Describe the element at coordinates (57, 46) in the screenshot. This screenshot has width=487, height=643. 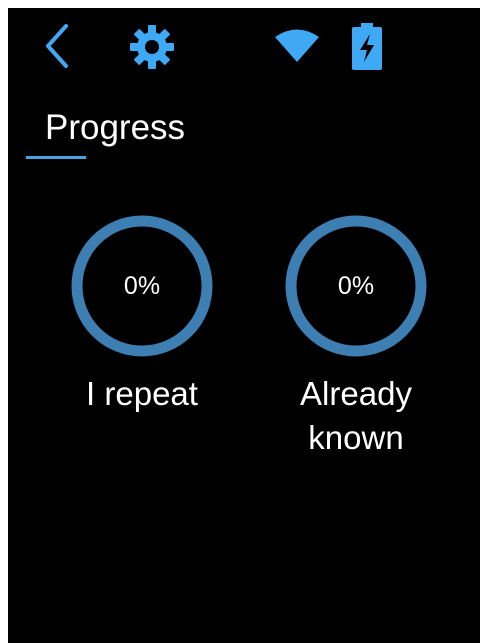
I see `chevron-left-icon` at that location.